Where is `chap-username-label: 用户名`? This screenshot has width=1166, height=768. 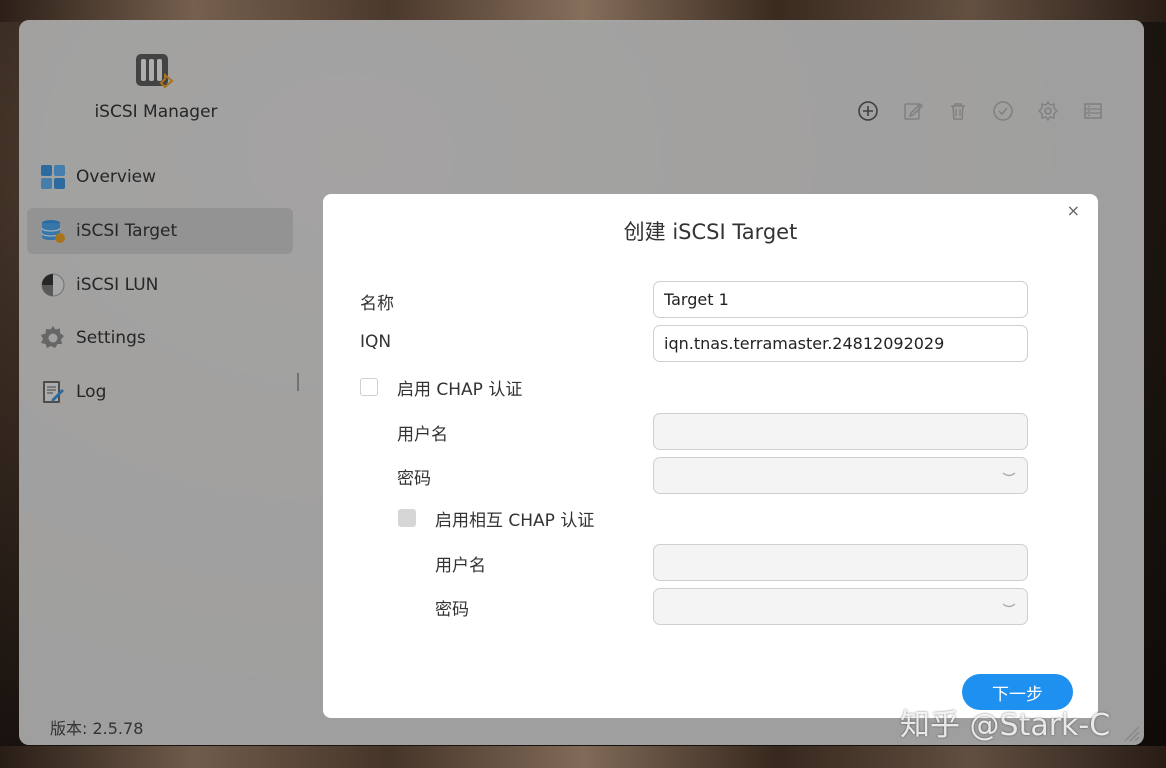 chap-username-label: 用户名 is located at coordinates (422, 435).